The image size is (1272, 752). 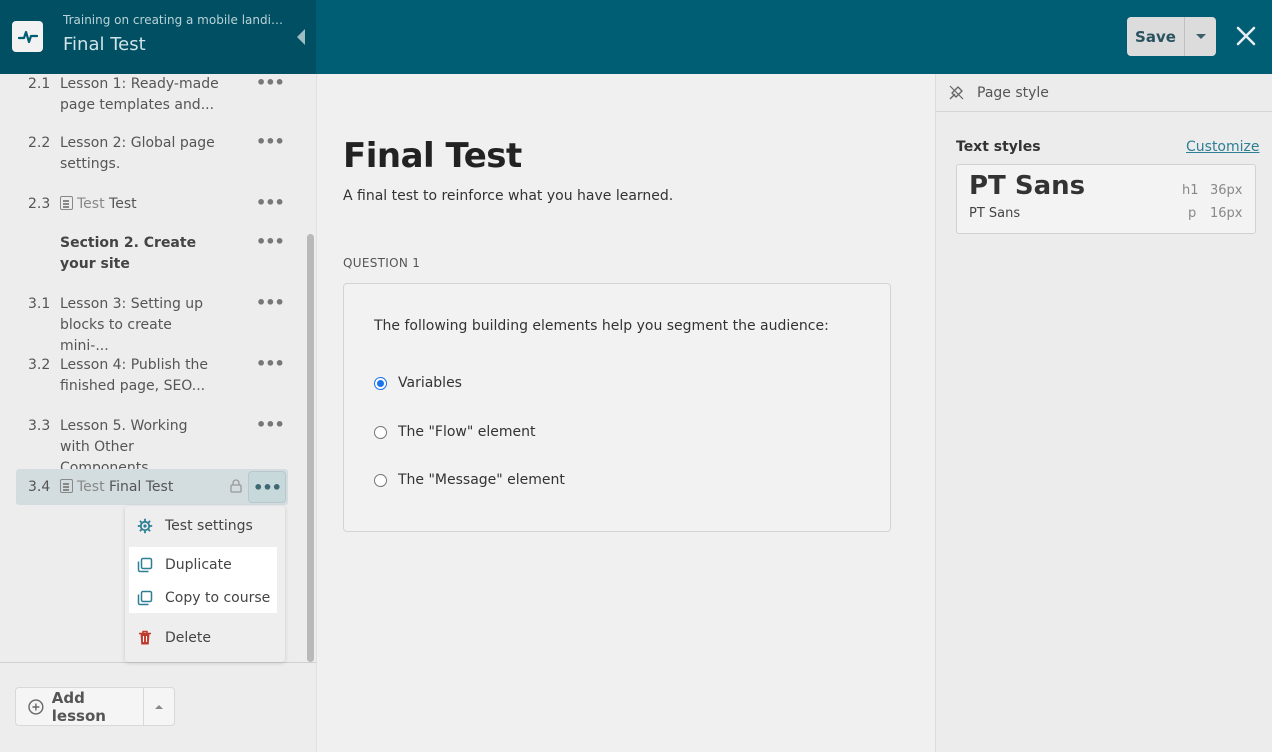 I want to click on question-label: QUESTION 1, so click(x=382, y=263).